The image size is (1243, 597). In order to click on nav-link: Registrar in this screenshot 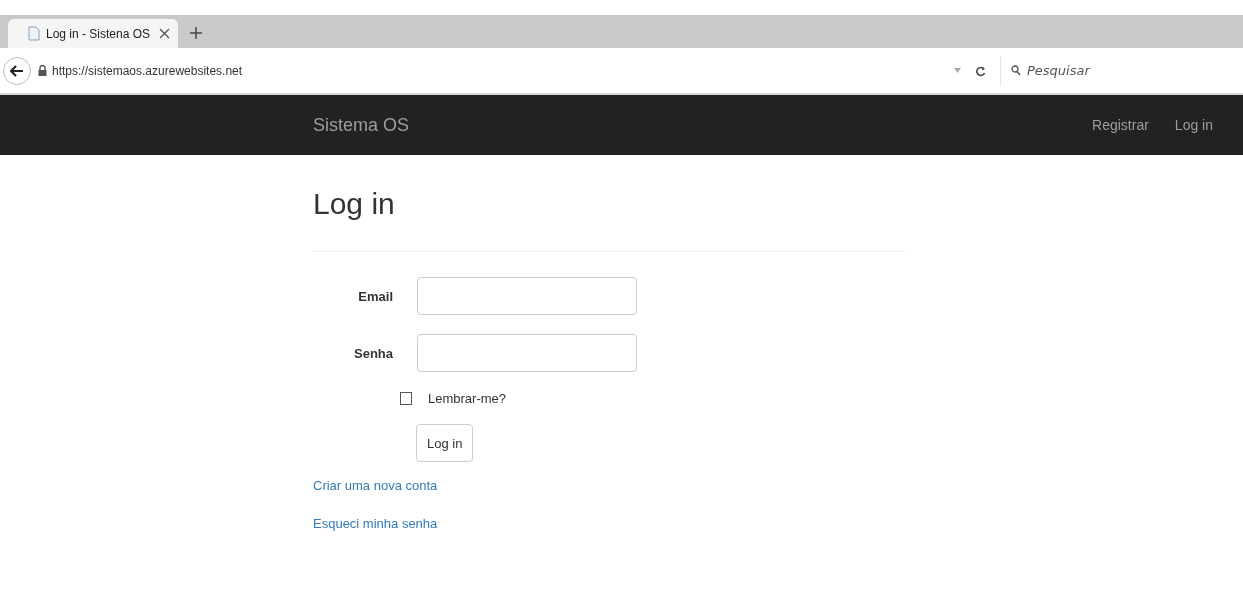, I will do `click(1120, 125)`.